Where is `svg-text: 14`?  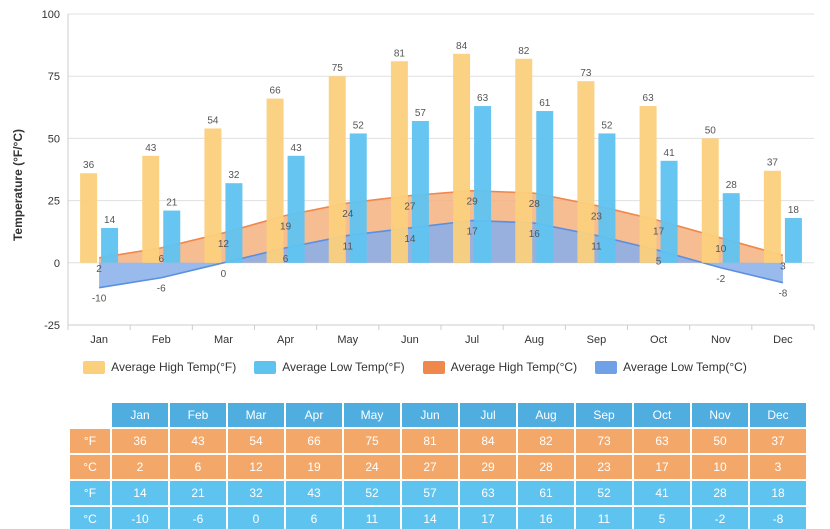
svg-text: 14 is located at coordinates (410, 239).